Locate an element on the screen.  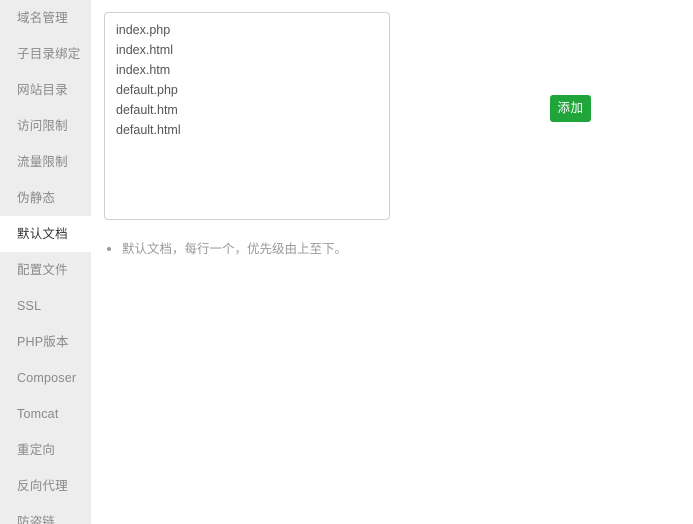
sidebar-item-label: 域名管理 is located at coordinates (42, 18).